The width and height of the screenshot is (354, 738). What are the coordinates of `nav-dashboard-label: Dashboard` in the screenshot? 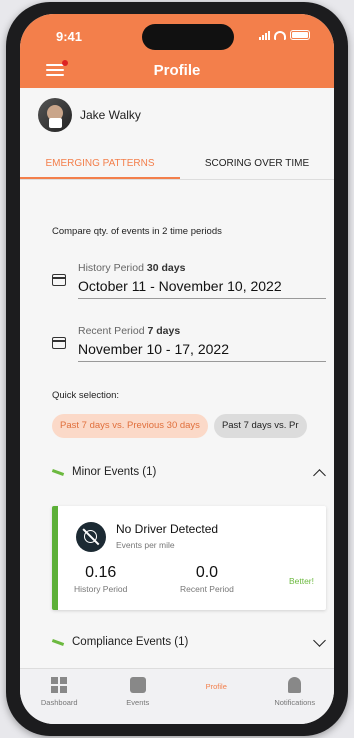 It's located at (59, 702).